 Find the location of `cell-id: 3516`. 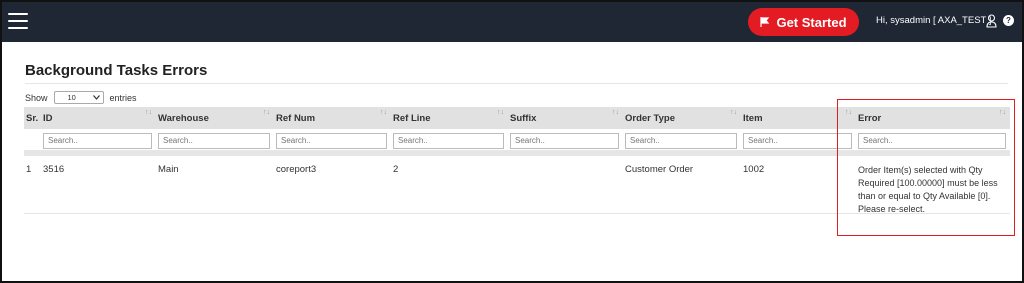

cell-id: 3516 is located at coordinates (54, 169).